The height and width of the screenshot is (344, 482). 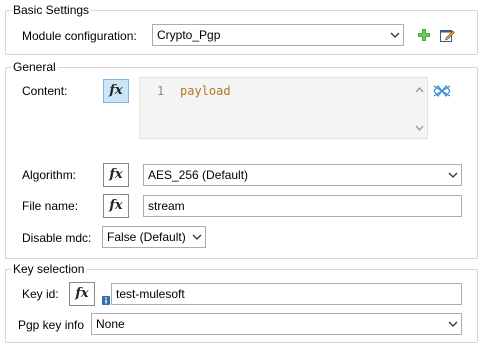 What do you see at coordinates (278, 35) in the screenshot?
I see `module-config-select: Crypto_Pgp` at bounding box center [278, 35].